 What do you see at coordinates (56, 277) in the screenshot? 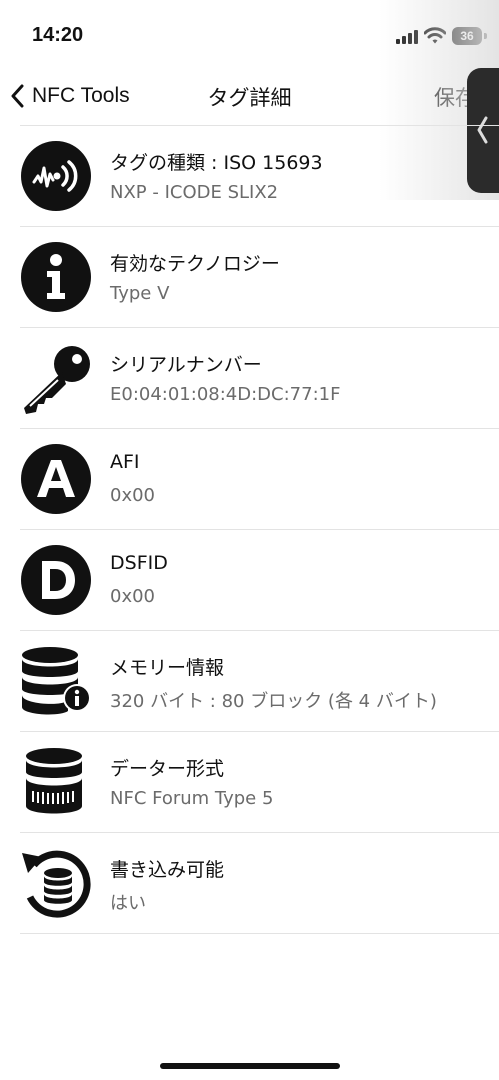
I see `info-icon` at bounding box center [56, 277].